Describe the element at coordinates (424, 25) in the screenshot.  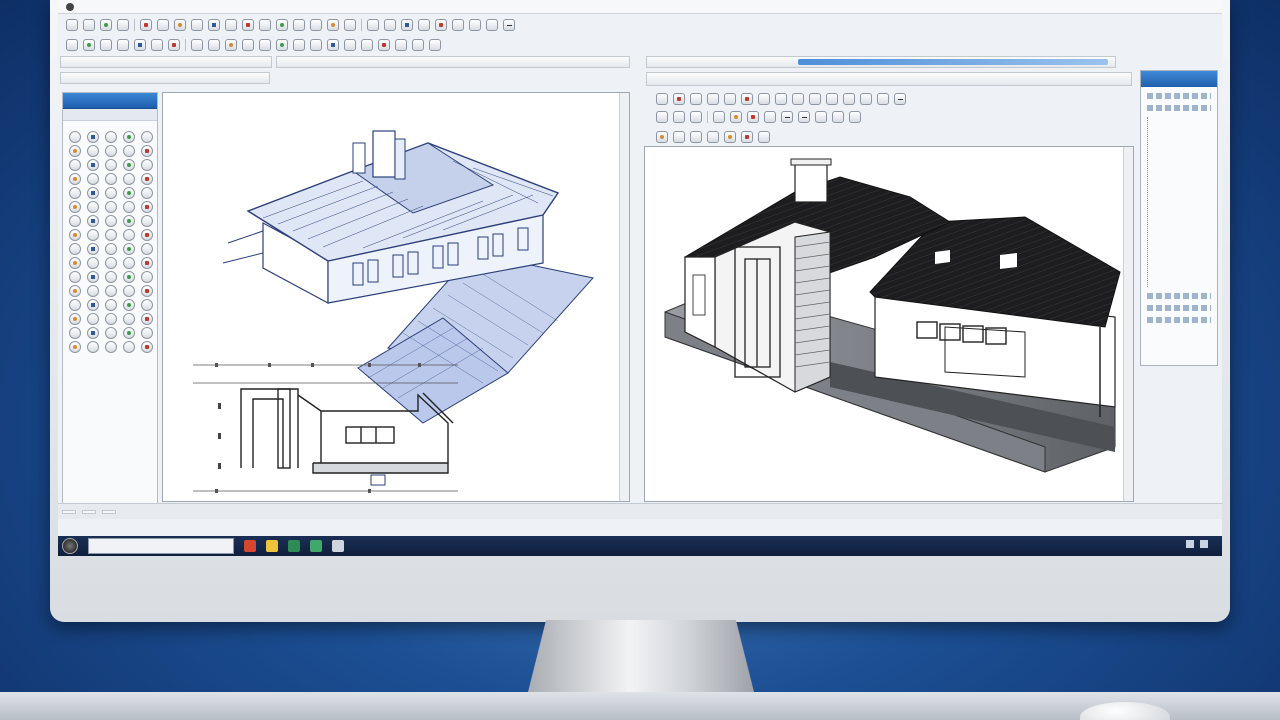
I see `orbit-icon` at that location.